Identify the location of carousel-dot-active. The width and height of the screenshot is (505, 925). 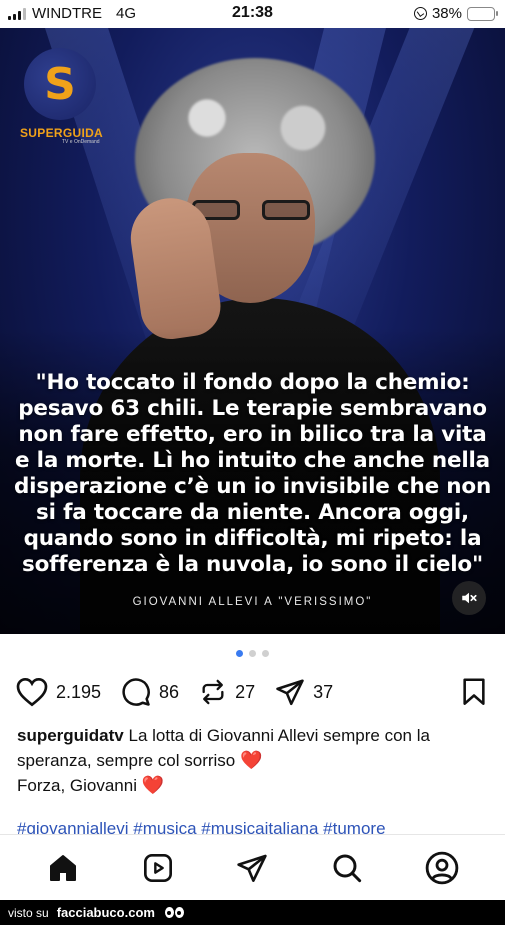
(239, 653).